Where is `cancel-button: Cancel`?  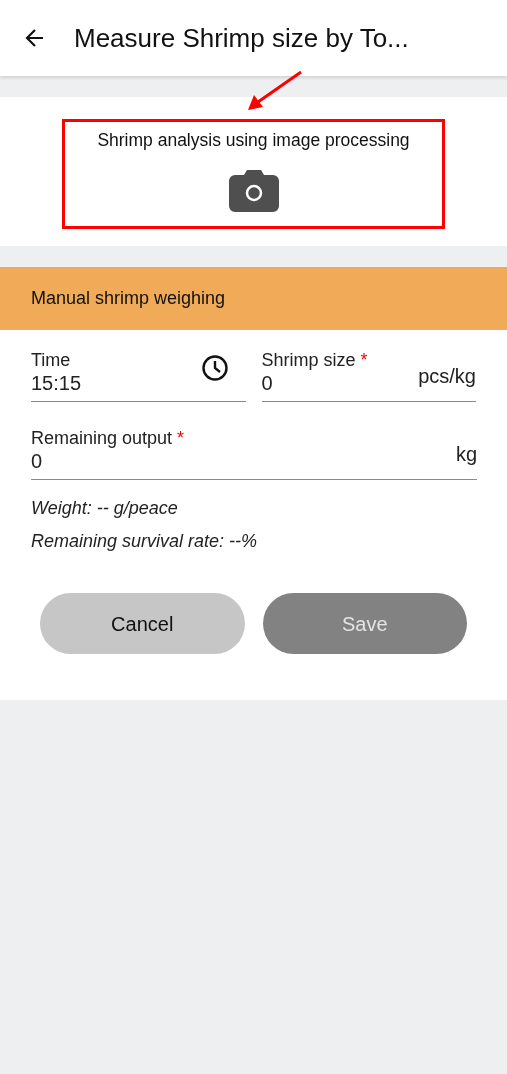 cancel-button: Cancel is located at coordinates (142, 623).